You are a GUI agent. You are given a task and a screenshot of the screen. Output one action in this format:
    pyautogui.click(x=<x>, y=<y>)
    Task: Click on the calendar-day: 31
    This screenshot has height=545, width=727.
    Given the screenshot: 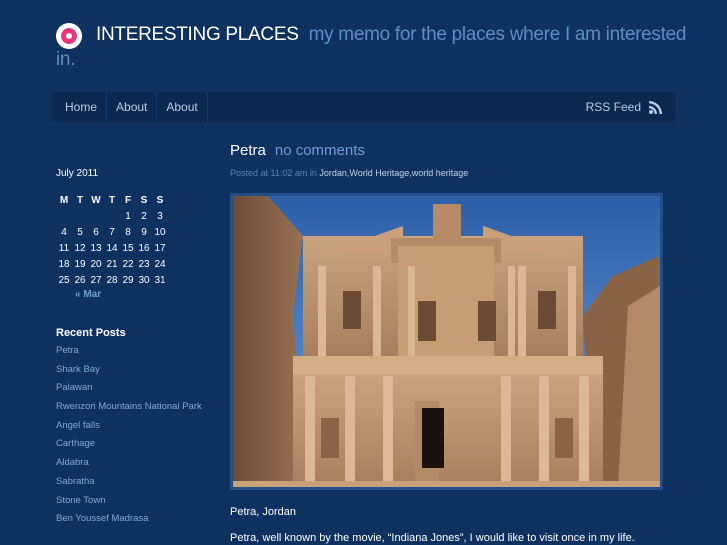 What is the action you would take?
    pyautogui.click(x=160, y=280)
    